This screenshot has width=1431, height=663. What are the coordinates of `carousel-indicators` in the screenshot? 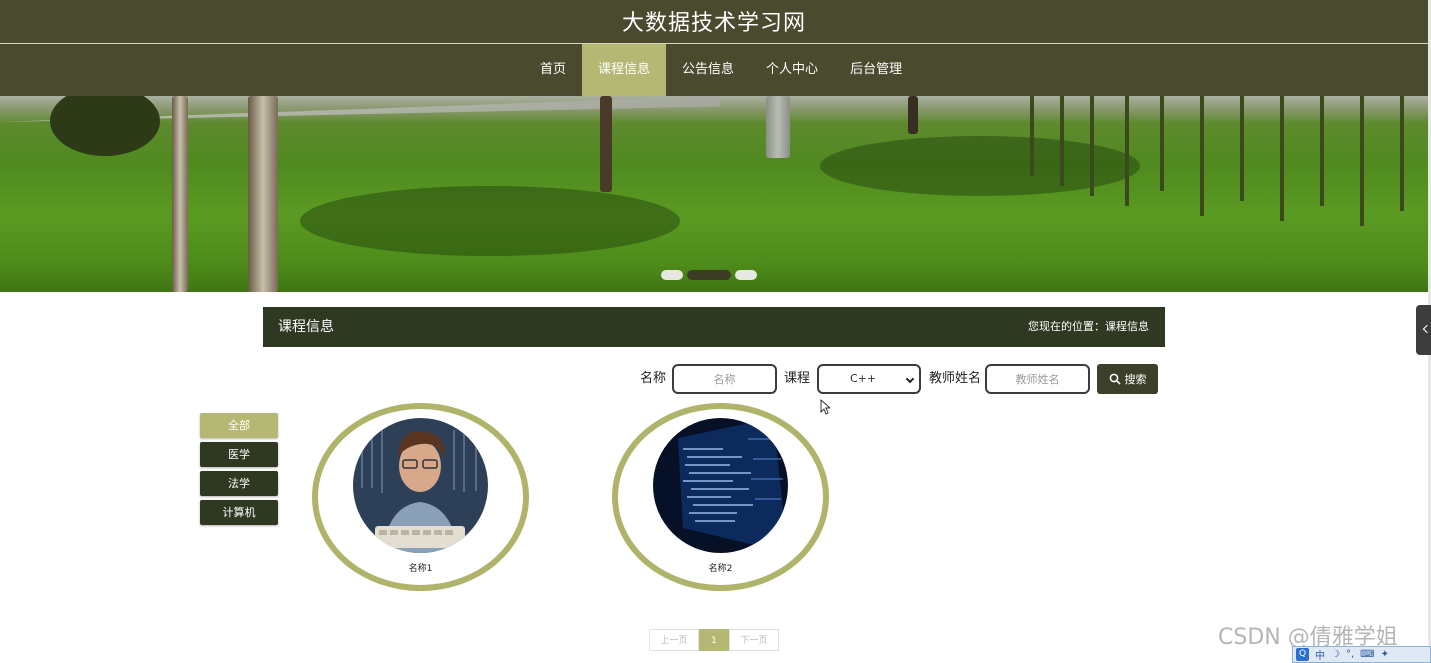 It's located at (714, 275).